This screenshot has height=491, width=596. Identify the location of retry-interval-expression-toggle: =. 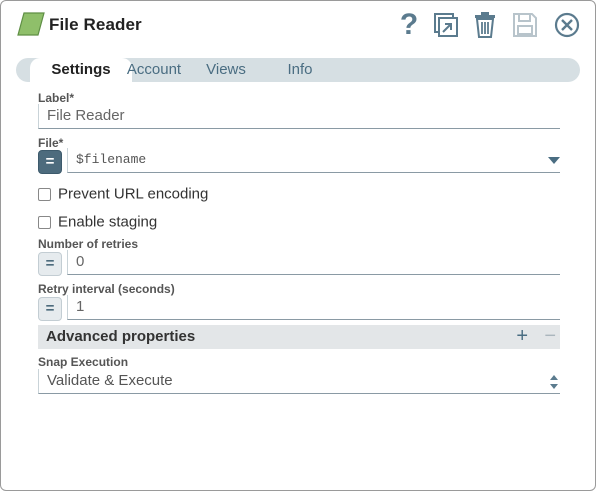
(50, 309).